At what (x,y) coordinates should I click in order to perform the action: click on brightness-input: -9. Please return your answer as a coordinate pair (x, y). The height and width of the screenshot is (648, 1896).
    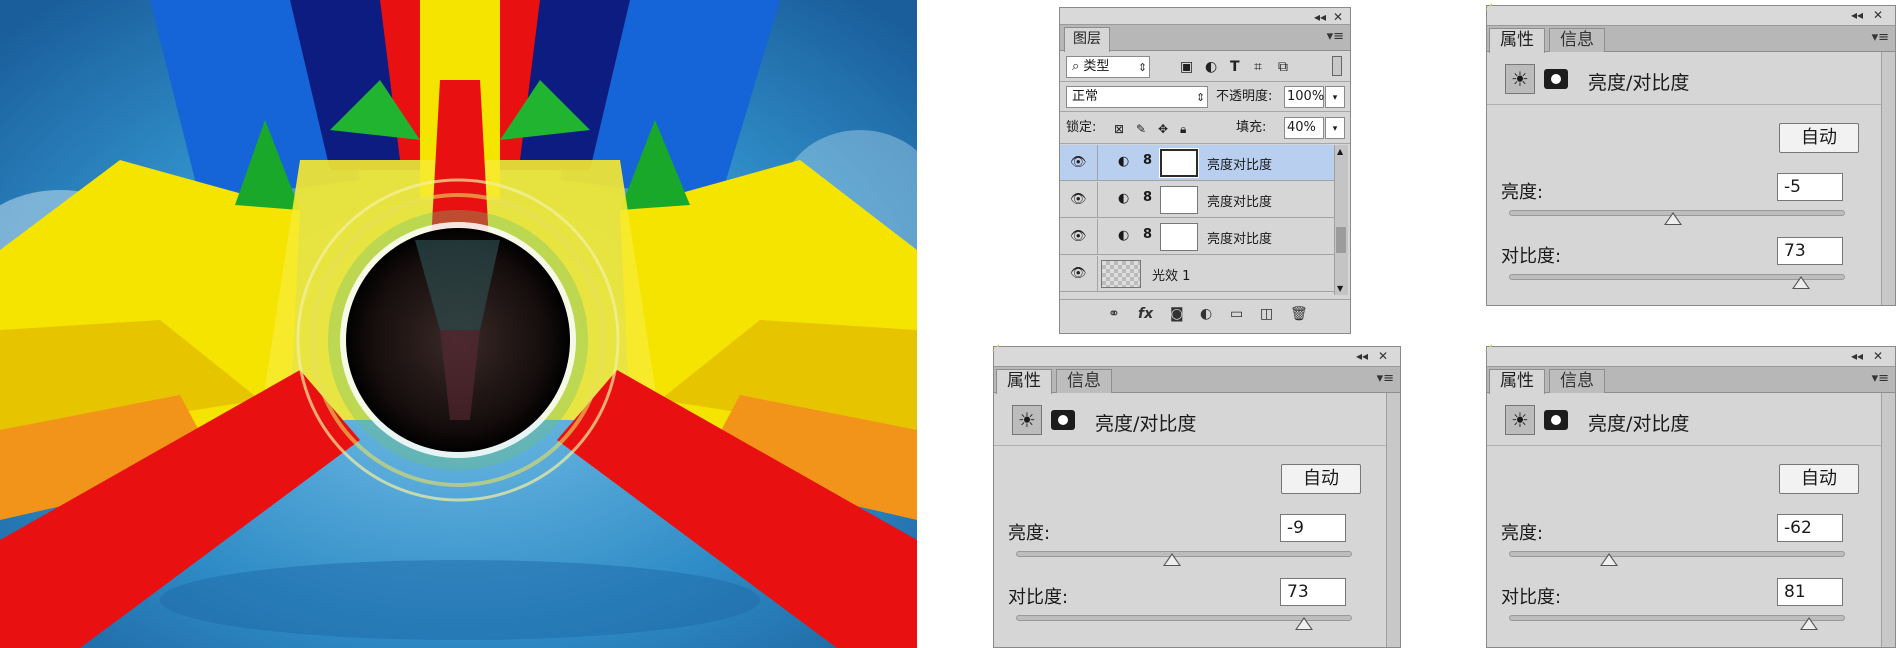
    Looking at the image, I should click on (1313, 528).